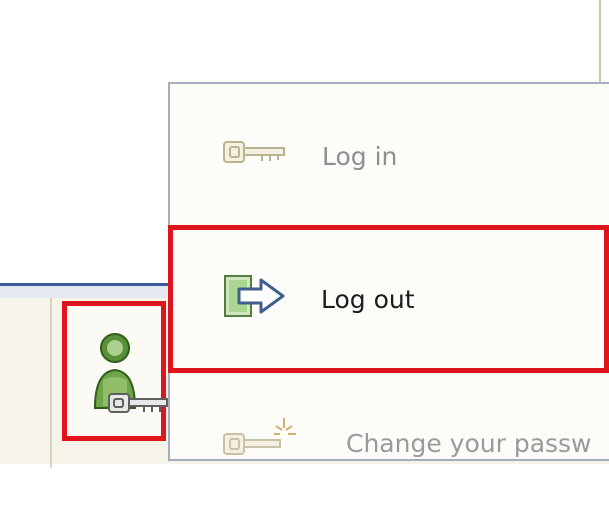 Image resolution: width=609 pixels, height=524 pixels. Describe the element at coordinates (254, 152) in the screenshot. I see `key-icon` at that location.